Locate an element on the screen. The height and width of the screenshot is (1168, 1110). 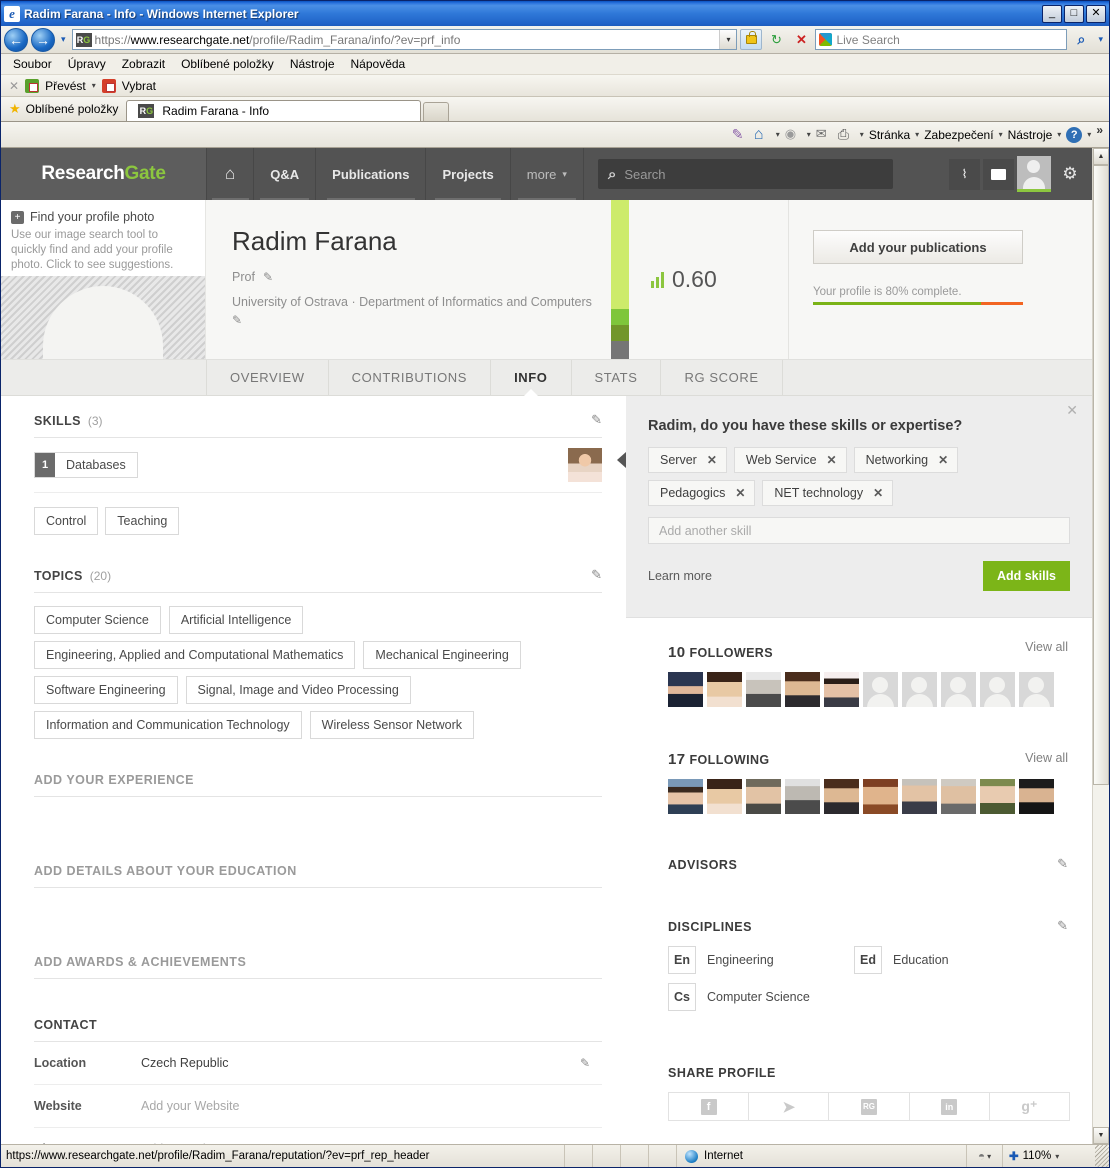
toolbar-overflow-icon: » is located at coordinates (1099, 130).